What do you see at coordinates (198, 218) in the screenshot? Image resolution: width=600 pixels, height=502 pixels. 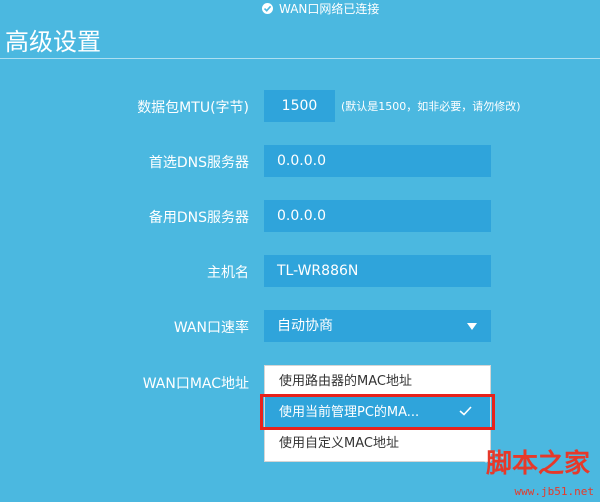 I see `dns-secondary-label: 备用DNS服务器` at bounding box center [198, 218].